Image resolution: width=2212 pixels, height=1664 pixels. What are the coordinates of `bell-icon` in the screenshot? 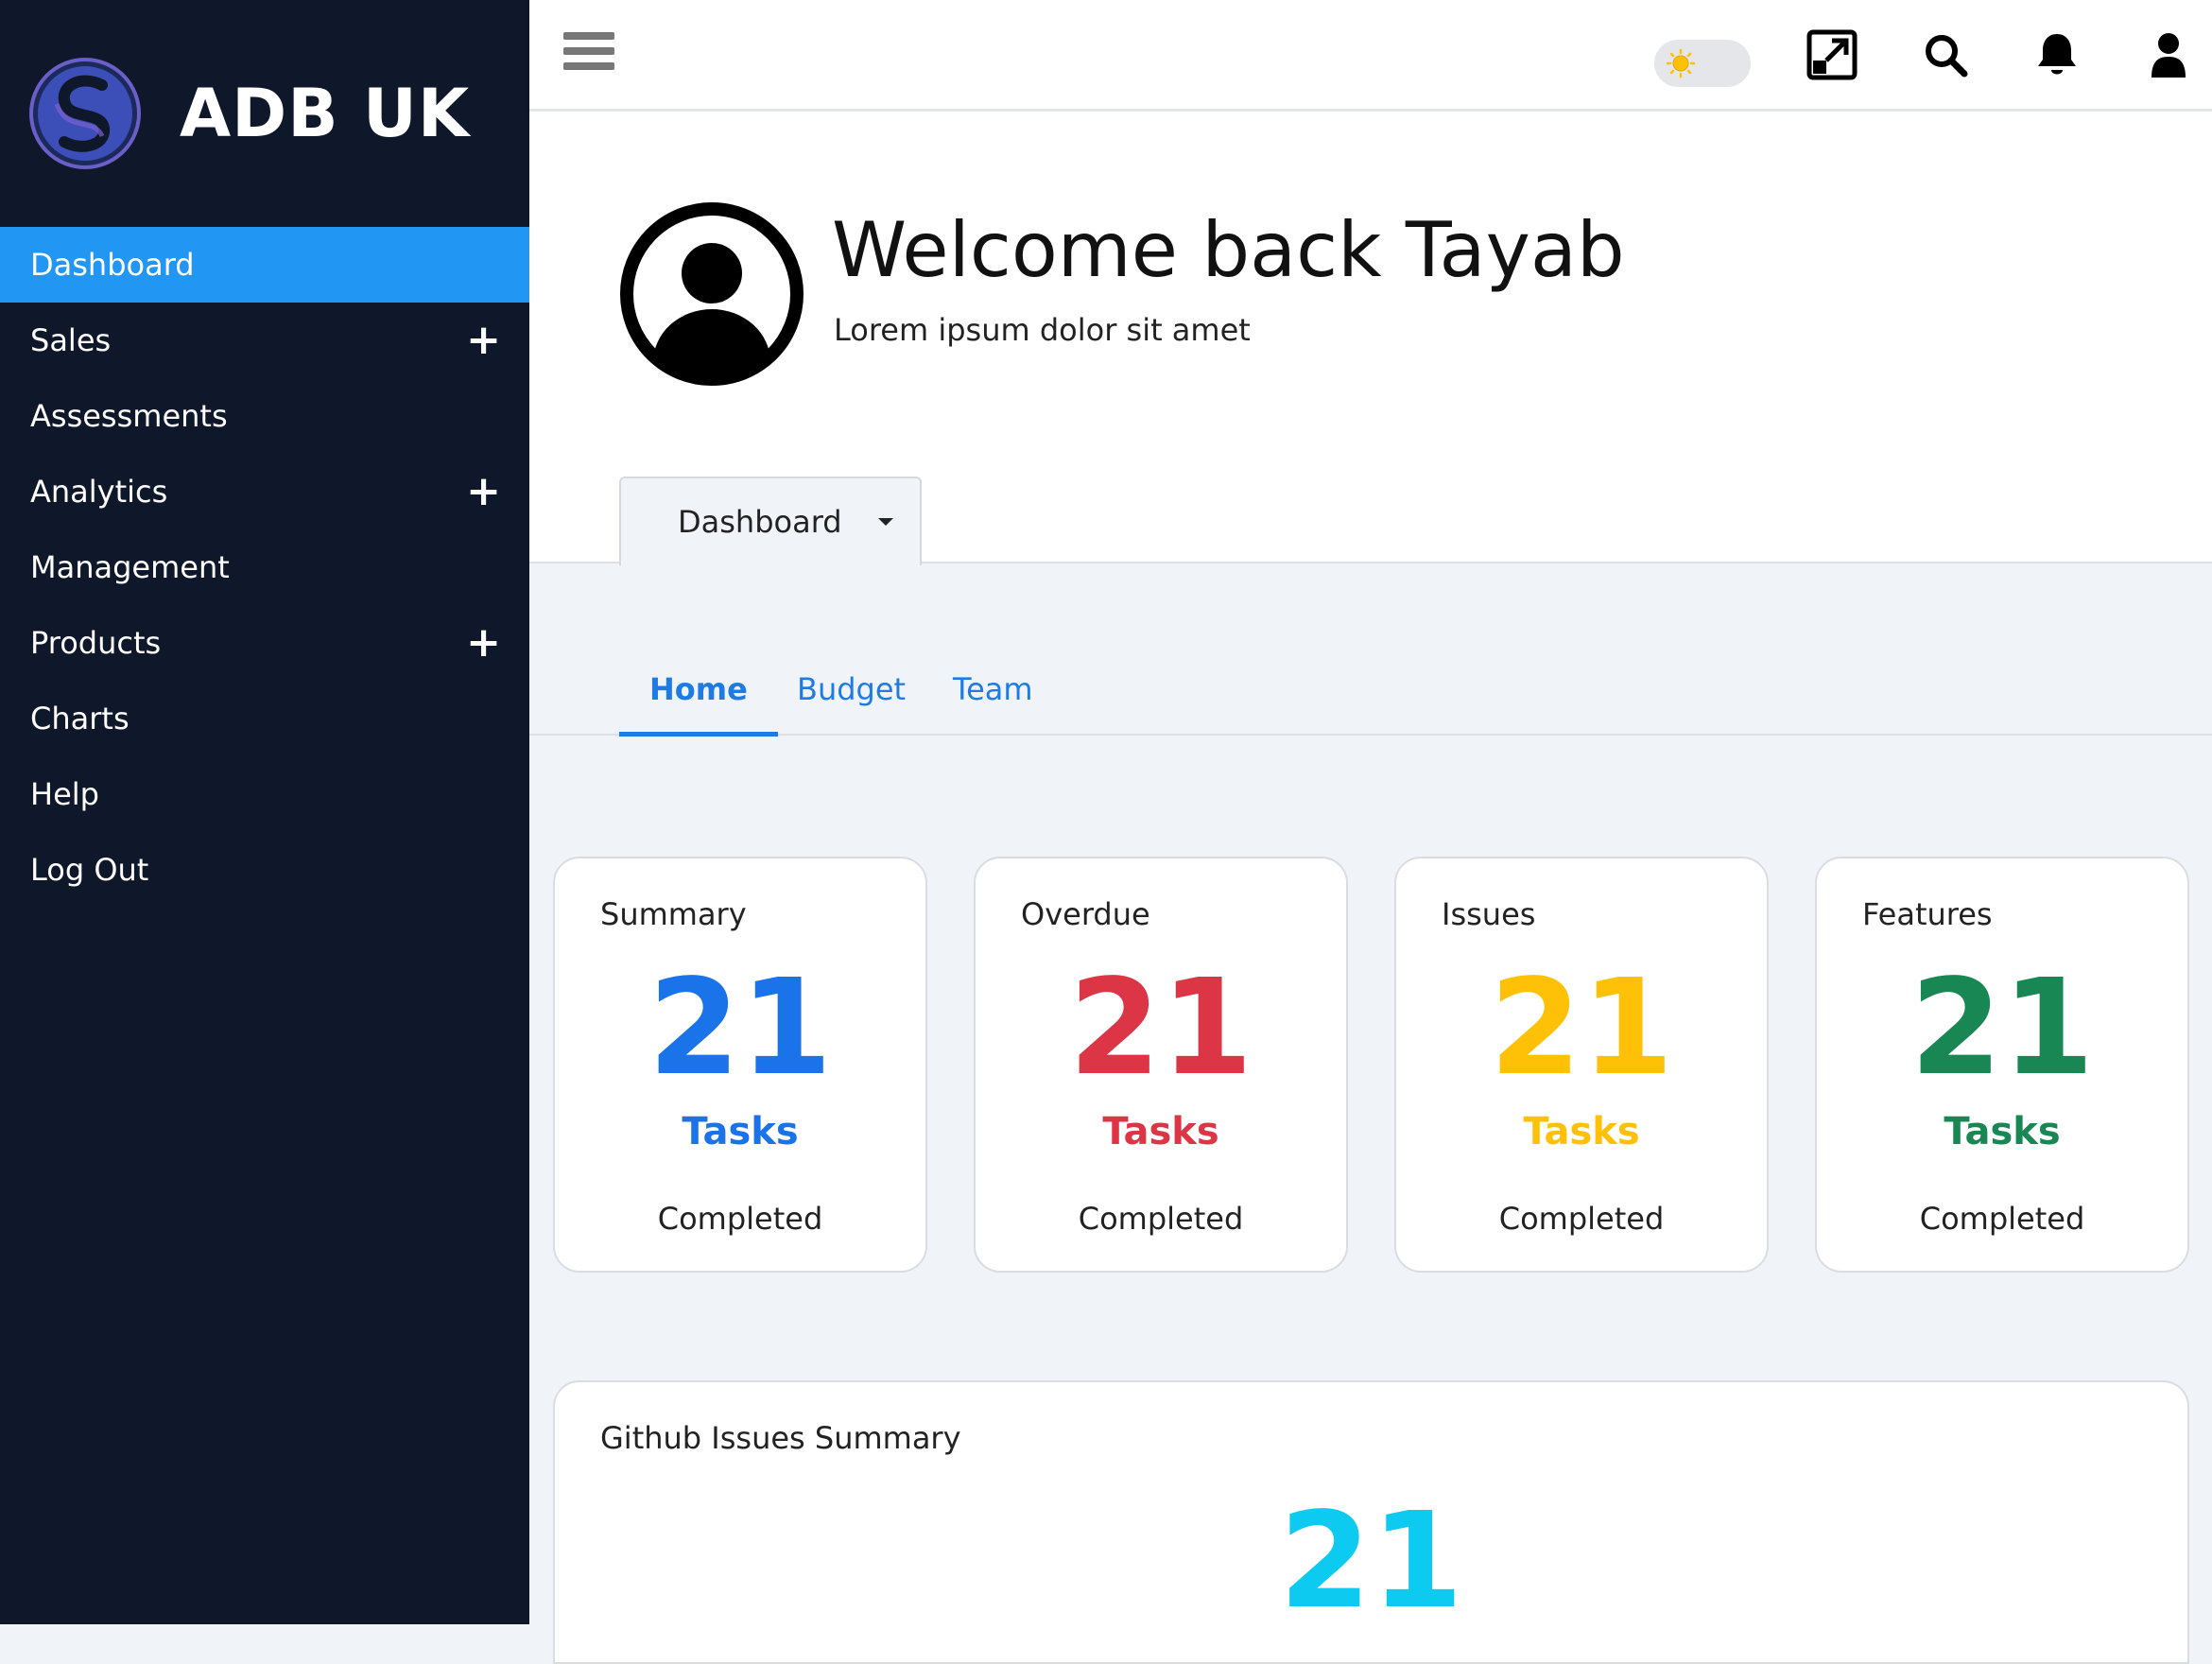 It's located at (2057, 54).